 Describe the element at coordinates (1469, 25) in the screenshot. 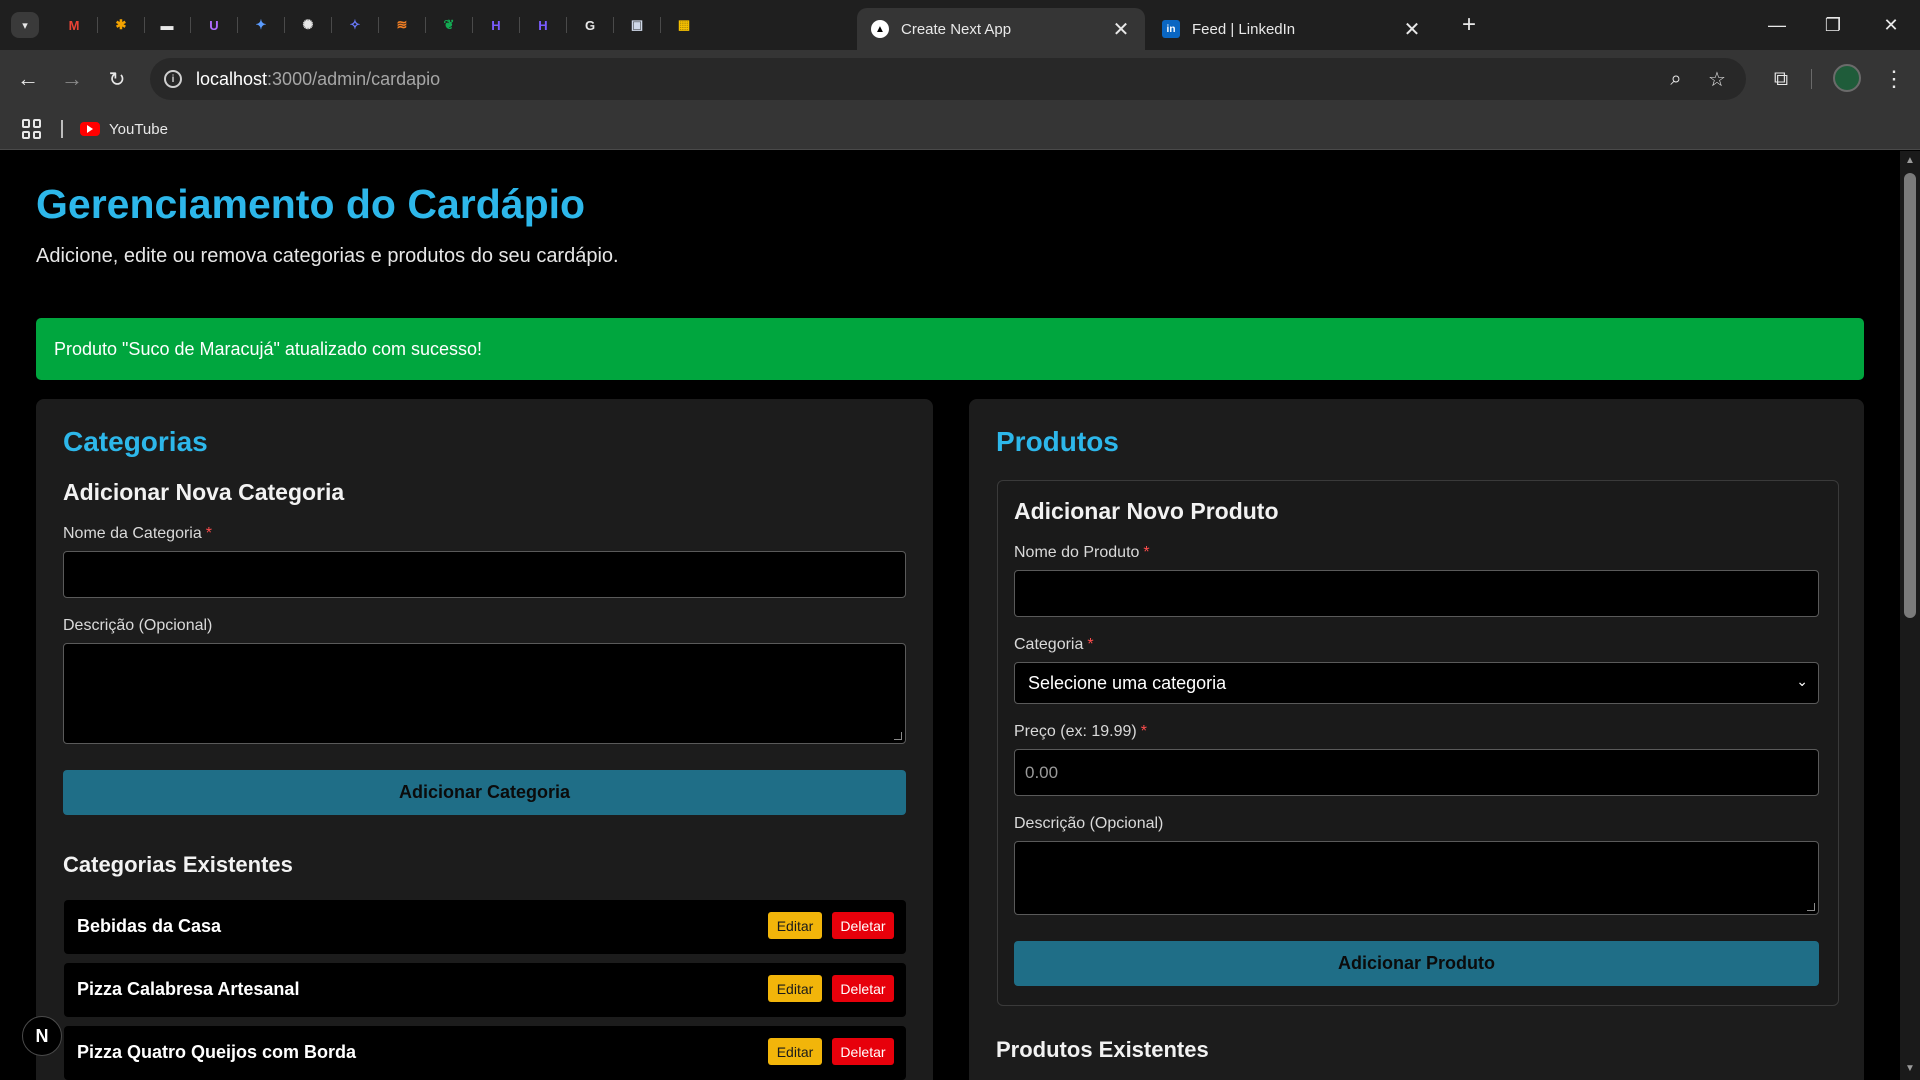

I see `new-tab-button: +` at that location.